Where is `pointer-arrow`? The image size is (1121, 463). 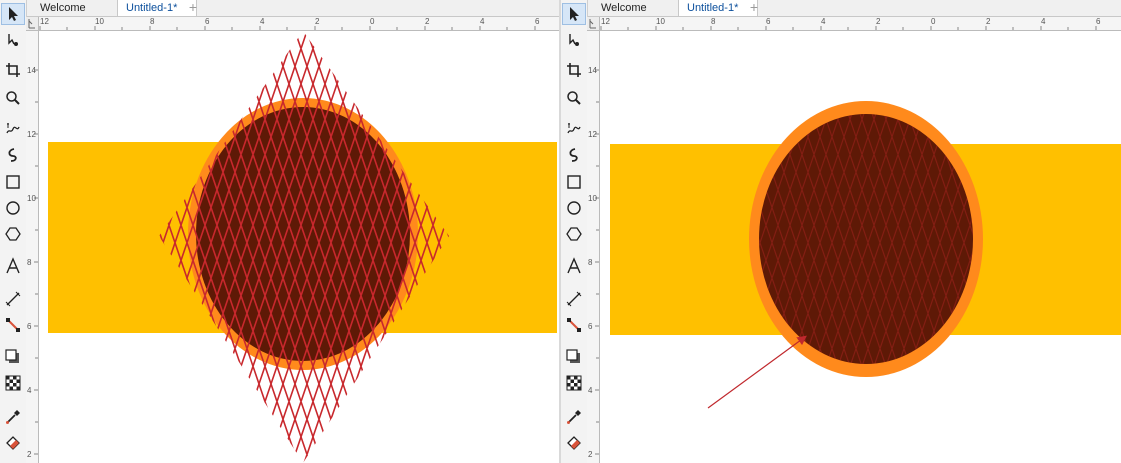 pointer-arrow is located at coordinates (757, 372).